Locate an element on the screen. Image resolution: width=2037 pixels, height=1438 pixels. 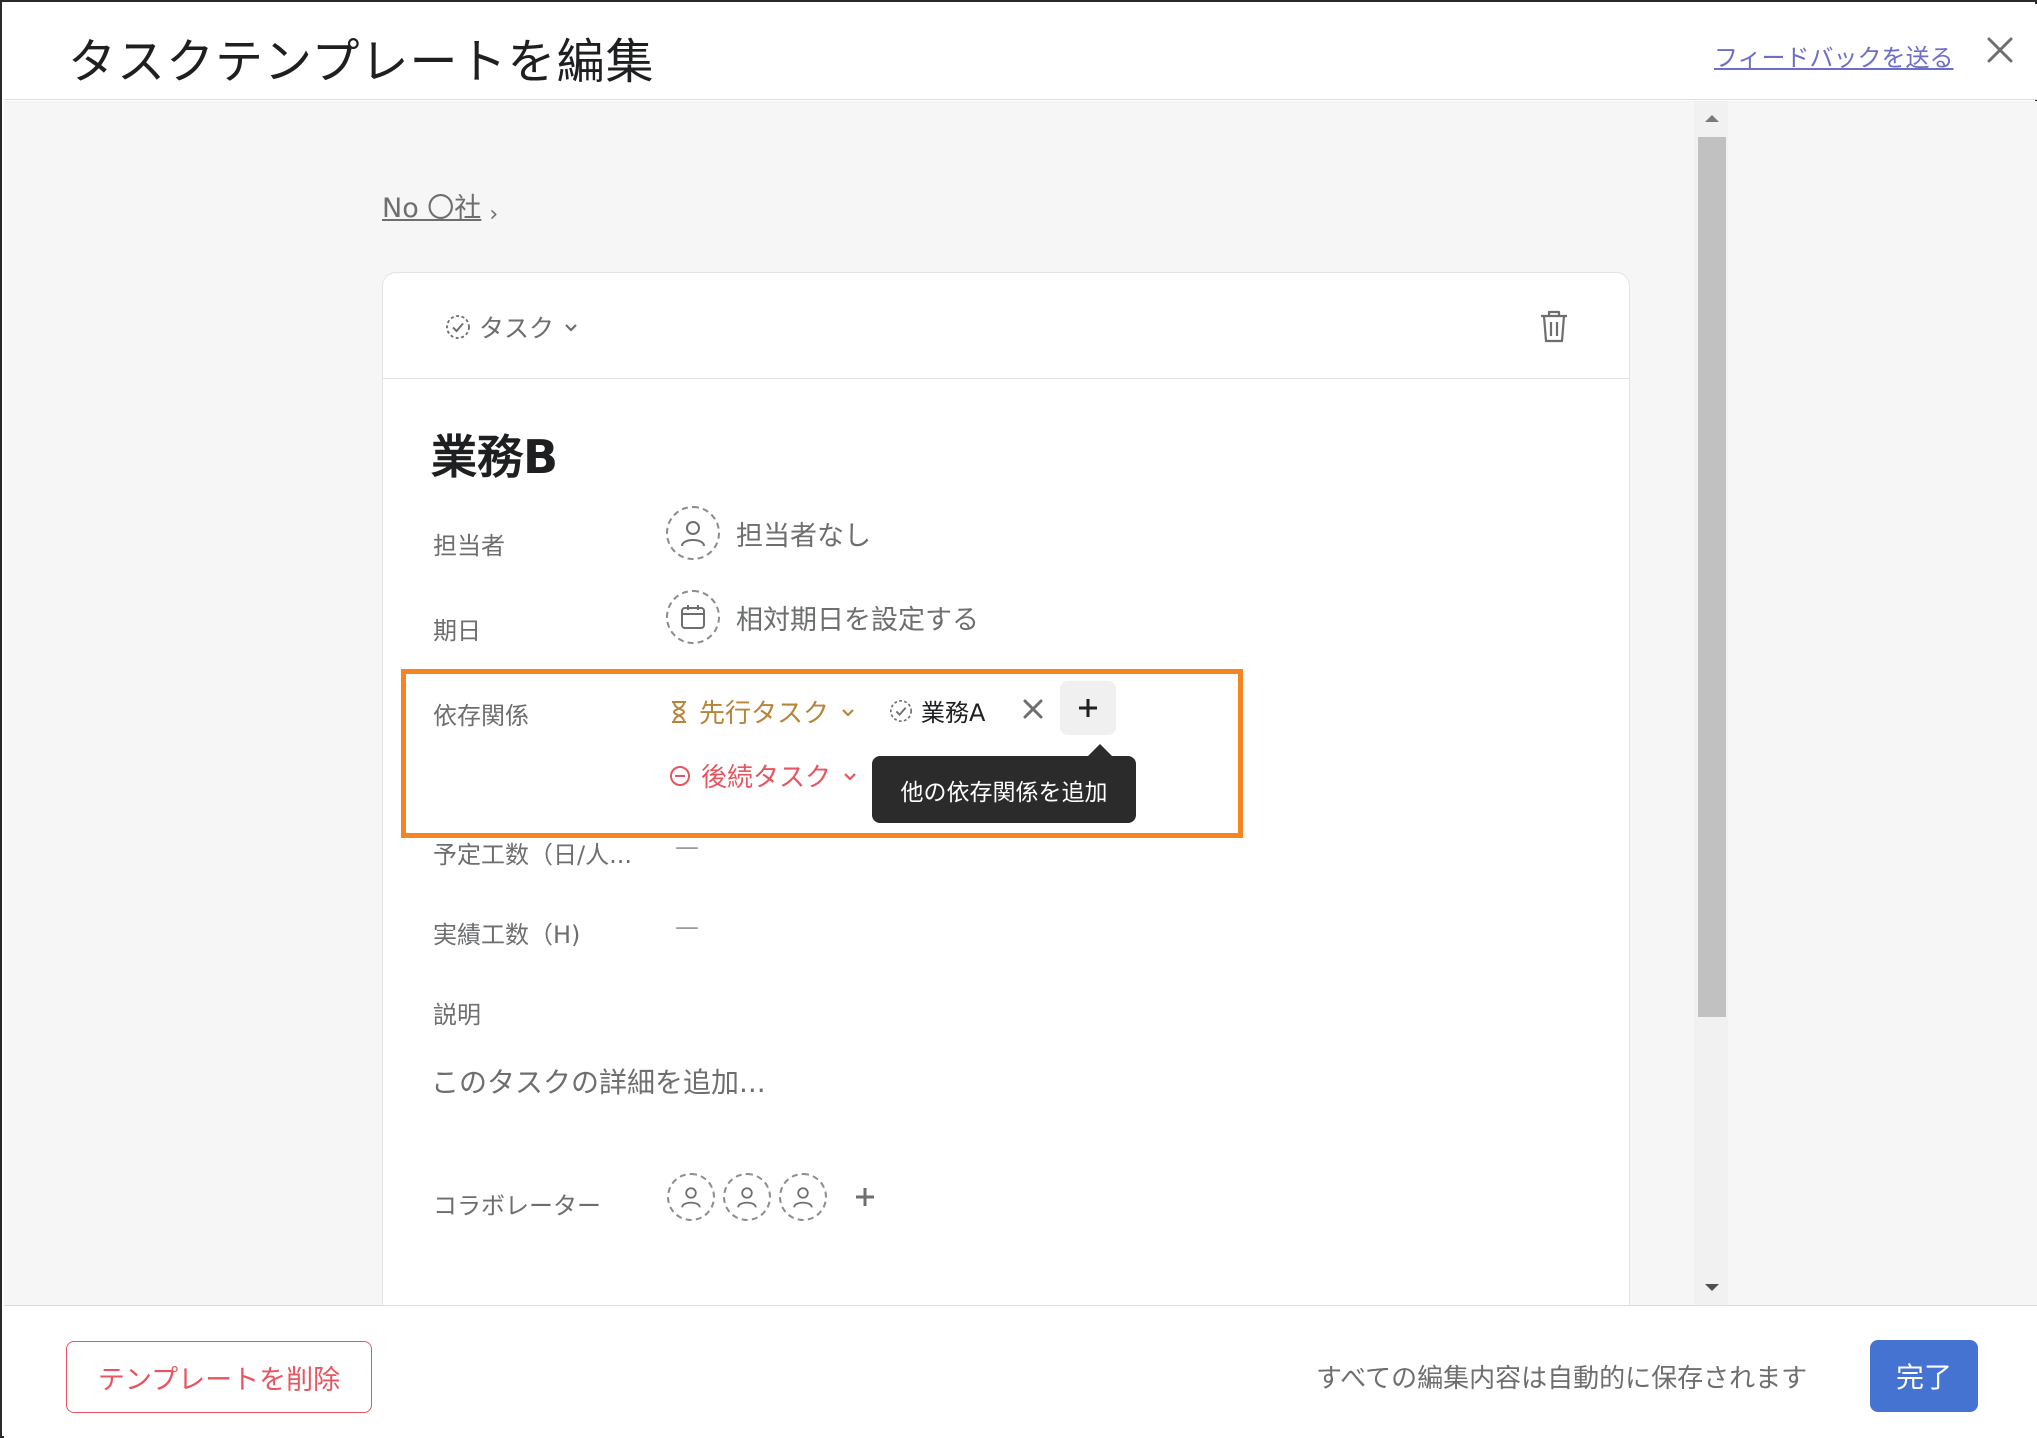
predecessor-label: 先行タスク is located at coordinates (764, 714).